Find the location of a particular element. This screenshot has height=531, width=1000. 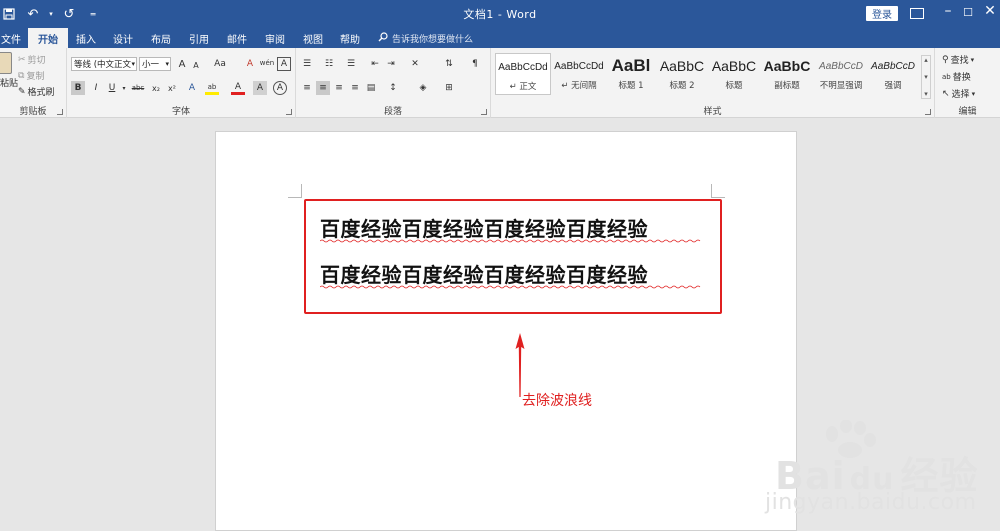

tab-references: 引用 is located at coordinates (199, 38).